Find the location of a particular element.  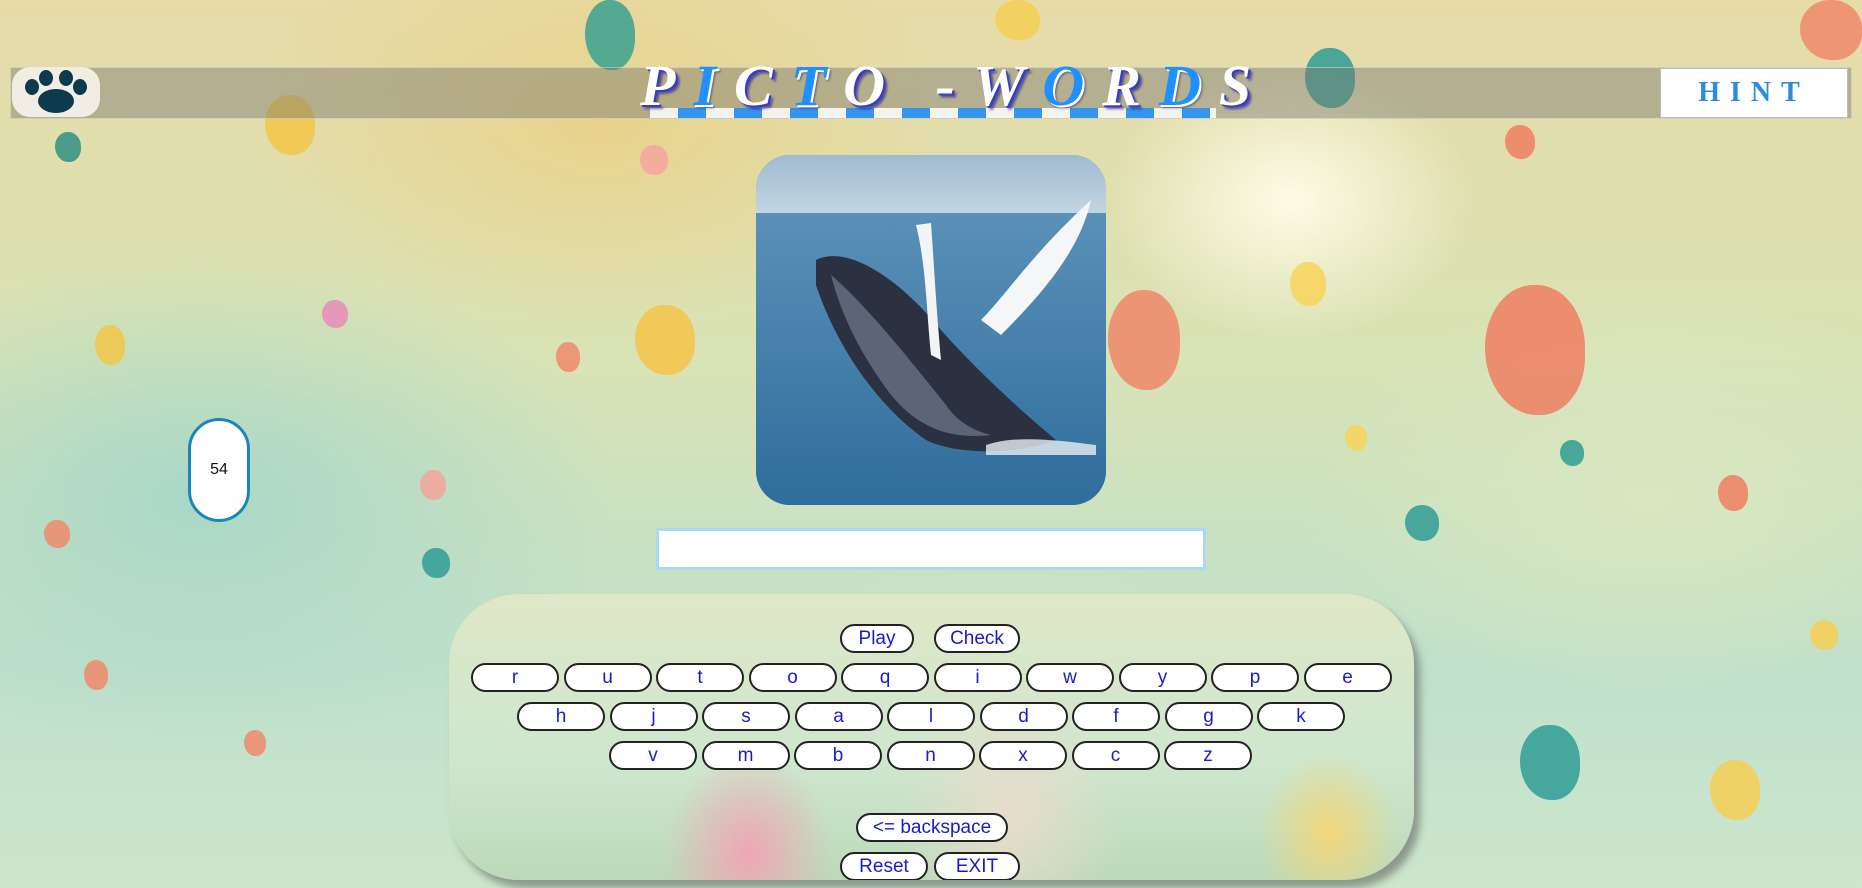

letter-key-g: g is located at coordinates (1208, 716).